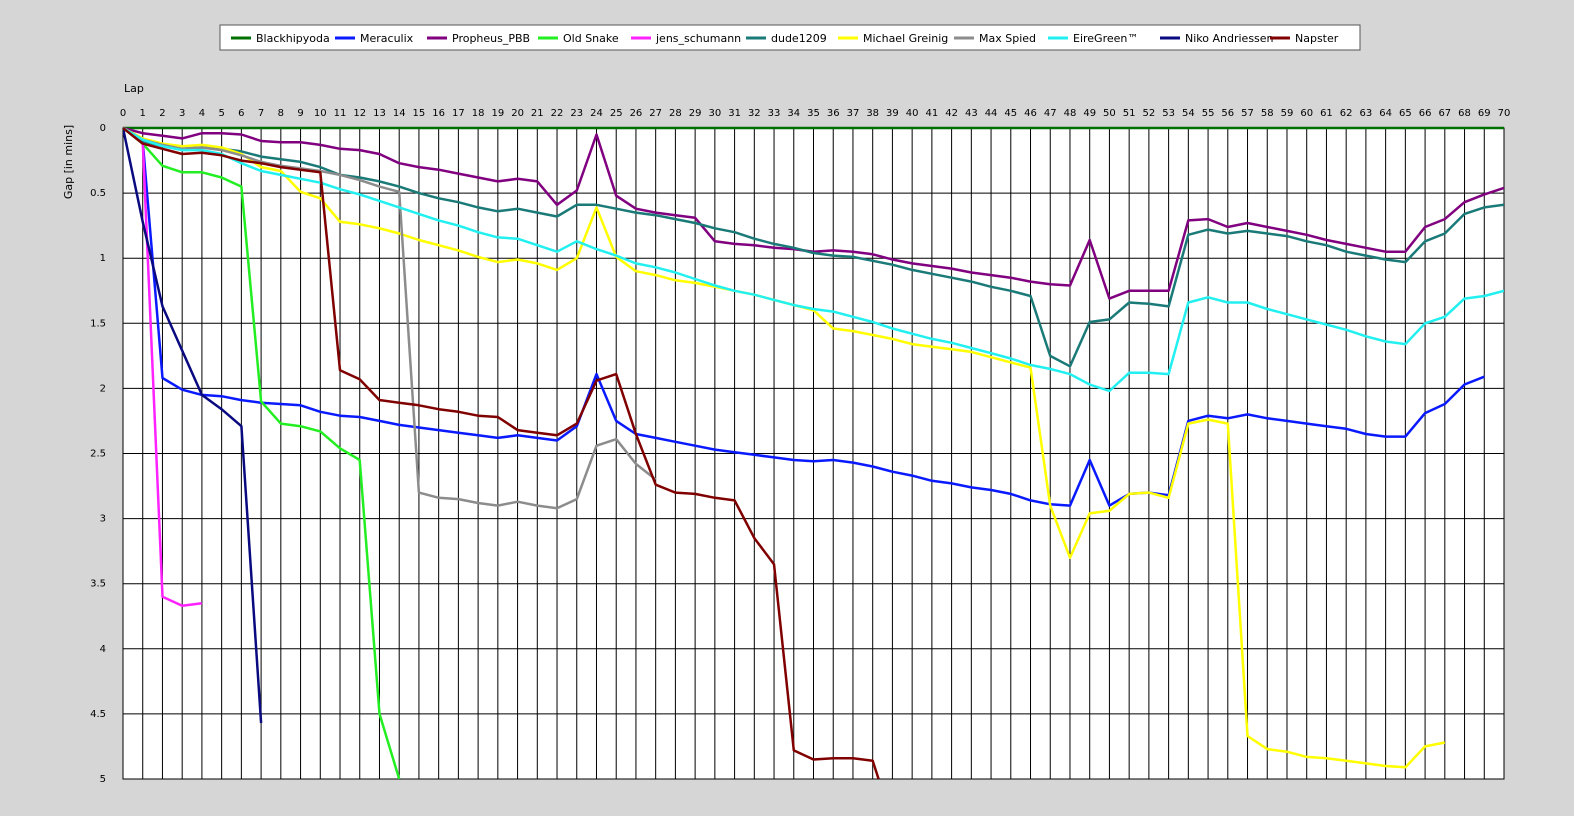  I want to click on x-tick-label: 54, so click(1188, 113).